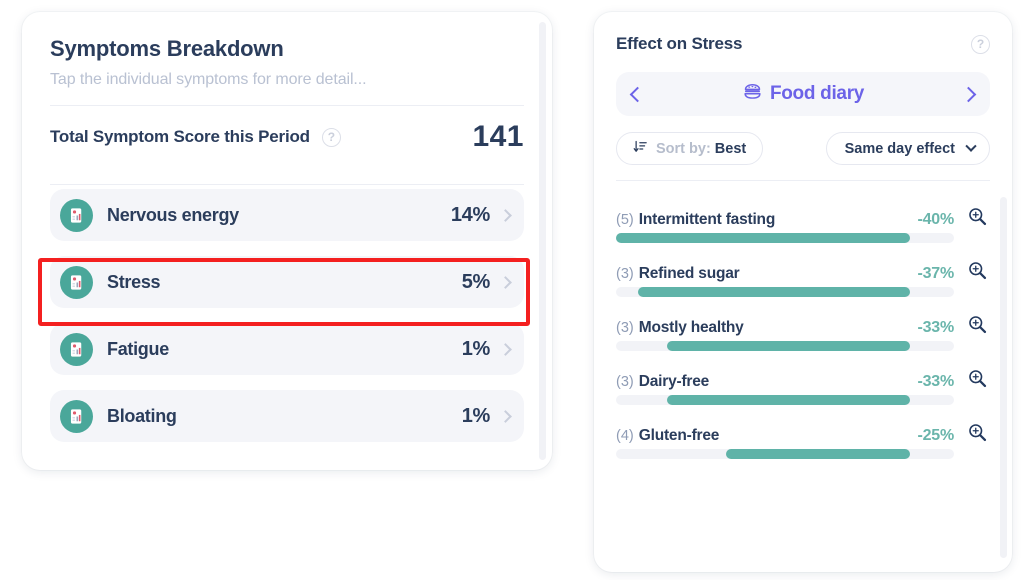  What do you see at coordinates (971, 146) in the screenshot?
I see `chevron-down-icon` at bounding box center [971, 146].